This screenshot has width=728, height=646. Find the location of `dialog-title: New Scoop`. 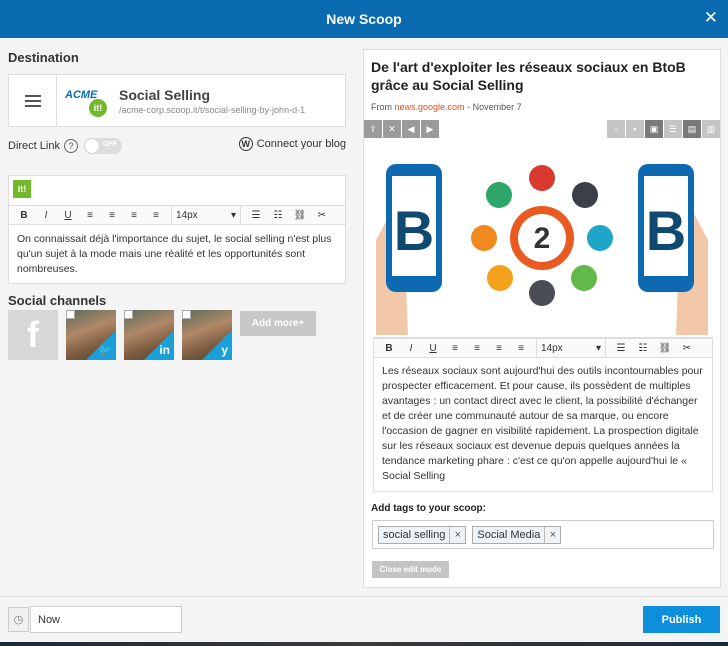

dialog-title: New Scoop is located at coordinates (364, 19).